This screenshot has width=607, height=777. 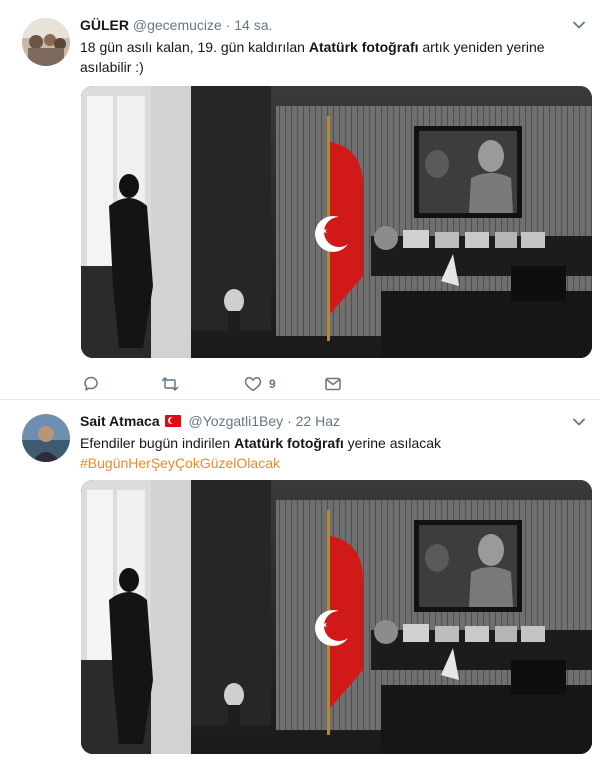 What do you see at coordinates (318, 421) in the screenshot?
I see `timestamp: 22 Haz` at bounding box center [318, 421].